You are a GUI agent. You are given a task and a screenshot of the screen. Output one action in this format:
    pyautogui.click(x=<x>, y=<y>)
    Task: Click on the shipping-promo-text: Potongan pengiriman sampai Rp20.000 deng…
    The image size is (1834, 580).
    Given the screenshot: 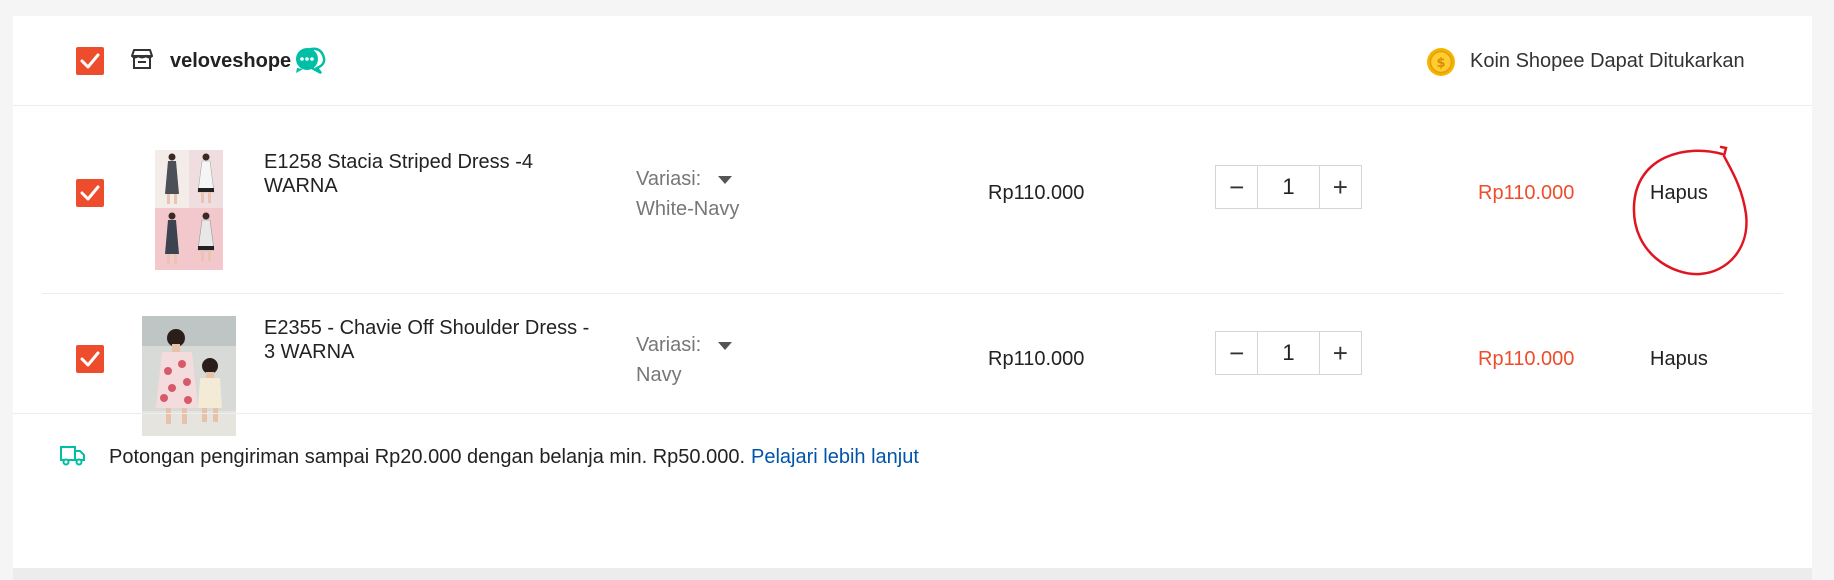 What is the action you would take?
    pyautogui.click(x=514, y=457)
    